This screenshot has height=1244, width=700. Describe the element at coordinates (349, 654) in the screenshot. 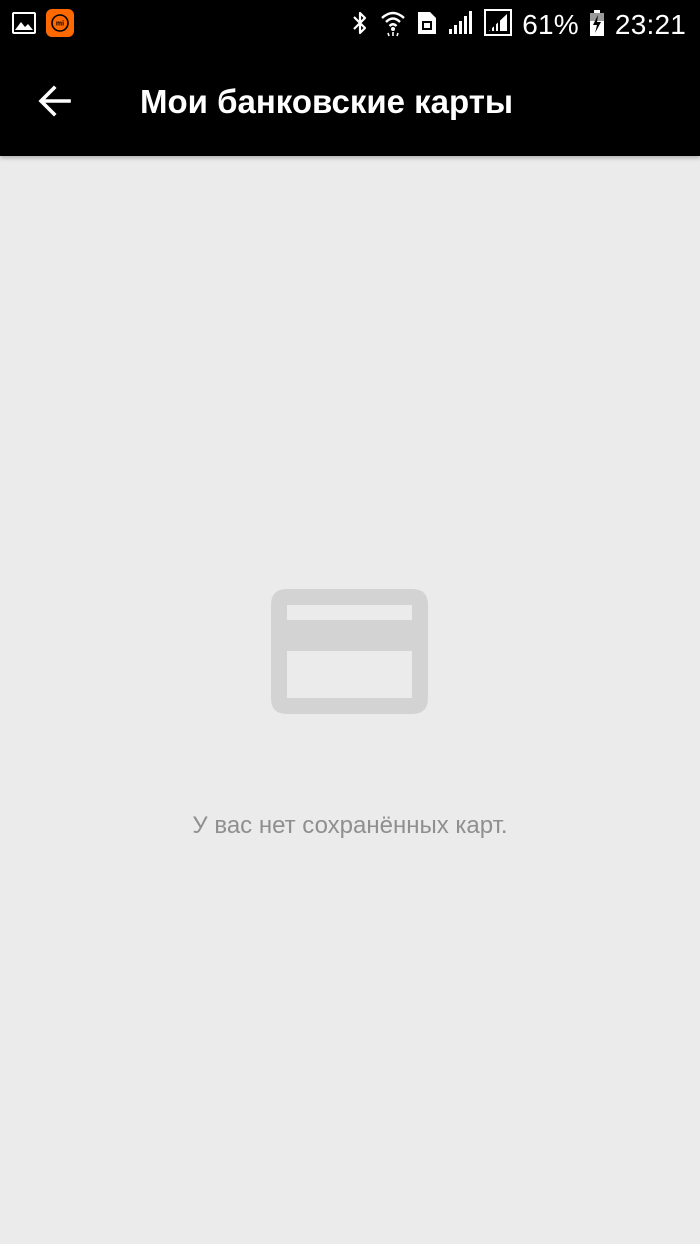

I see `credit-card-icon` at that location.